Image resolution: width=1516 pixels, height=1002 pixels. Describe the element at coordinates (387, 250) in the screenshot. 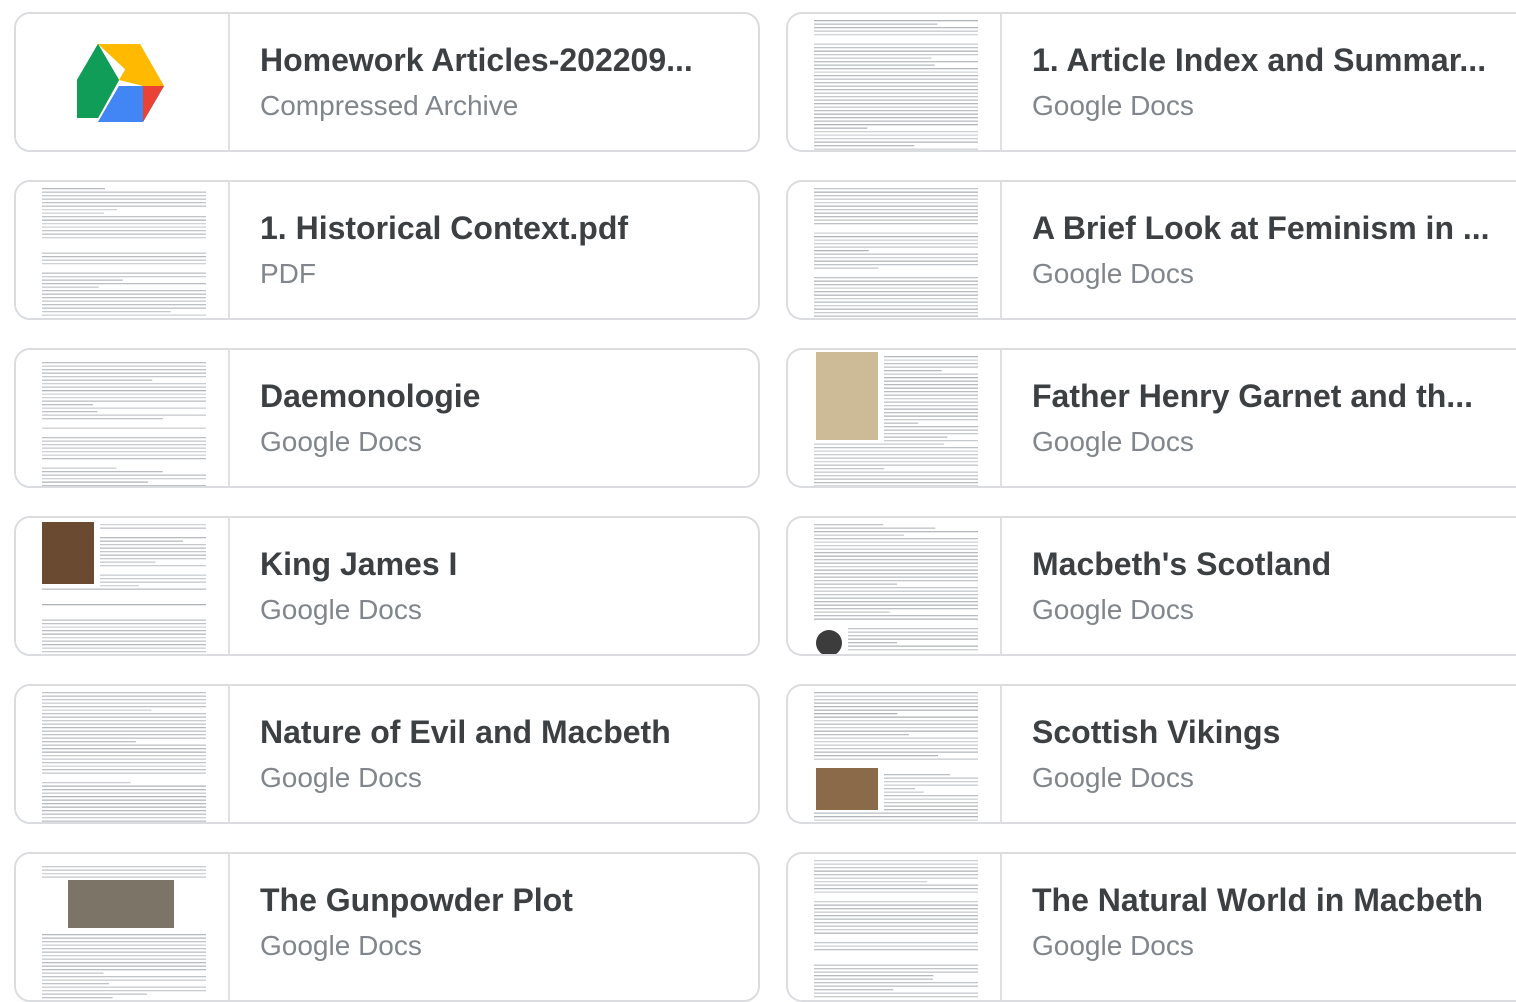

I see `file-card: 1. Historical Context.pdf PDF` at that location.